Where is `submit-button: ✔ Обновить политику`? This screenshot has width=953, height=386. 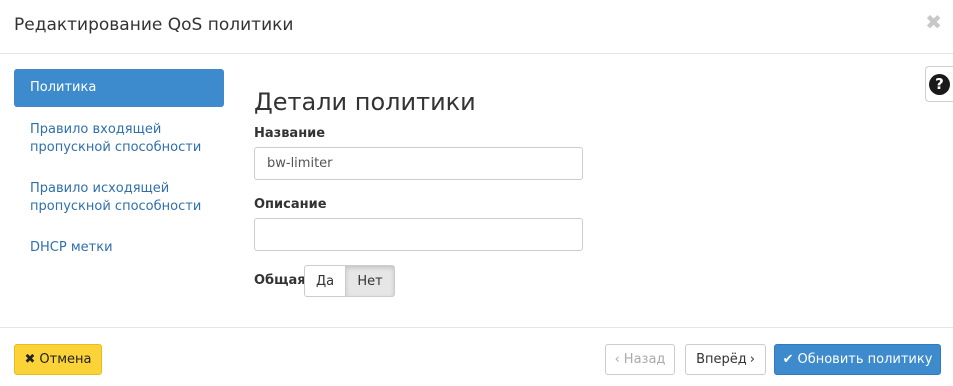
submit-button: ✔ Обновить политику is located at coordinates (857, 359).